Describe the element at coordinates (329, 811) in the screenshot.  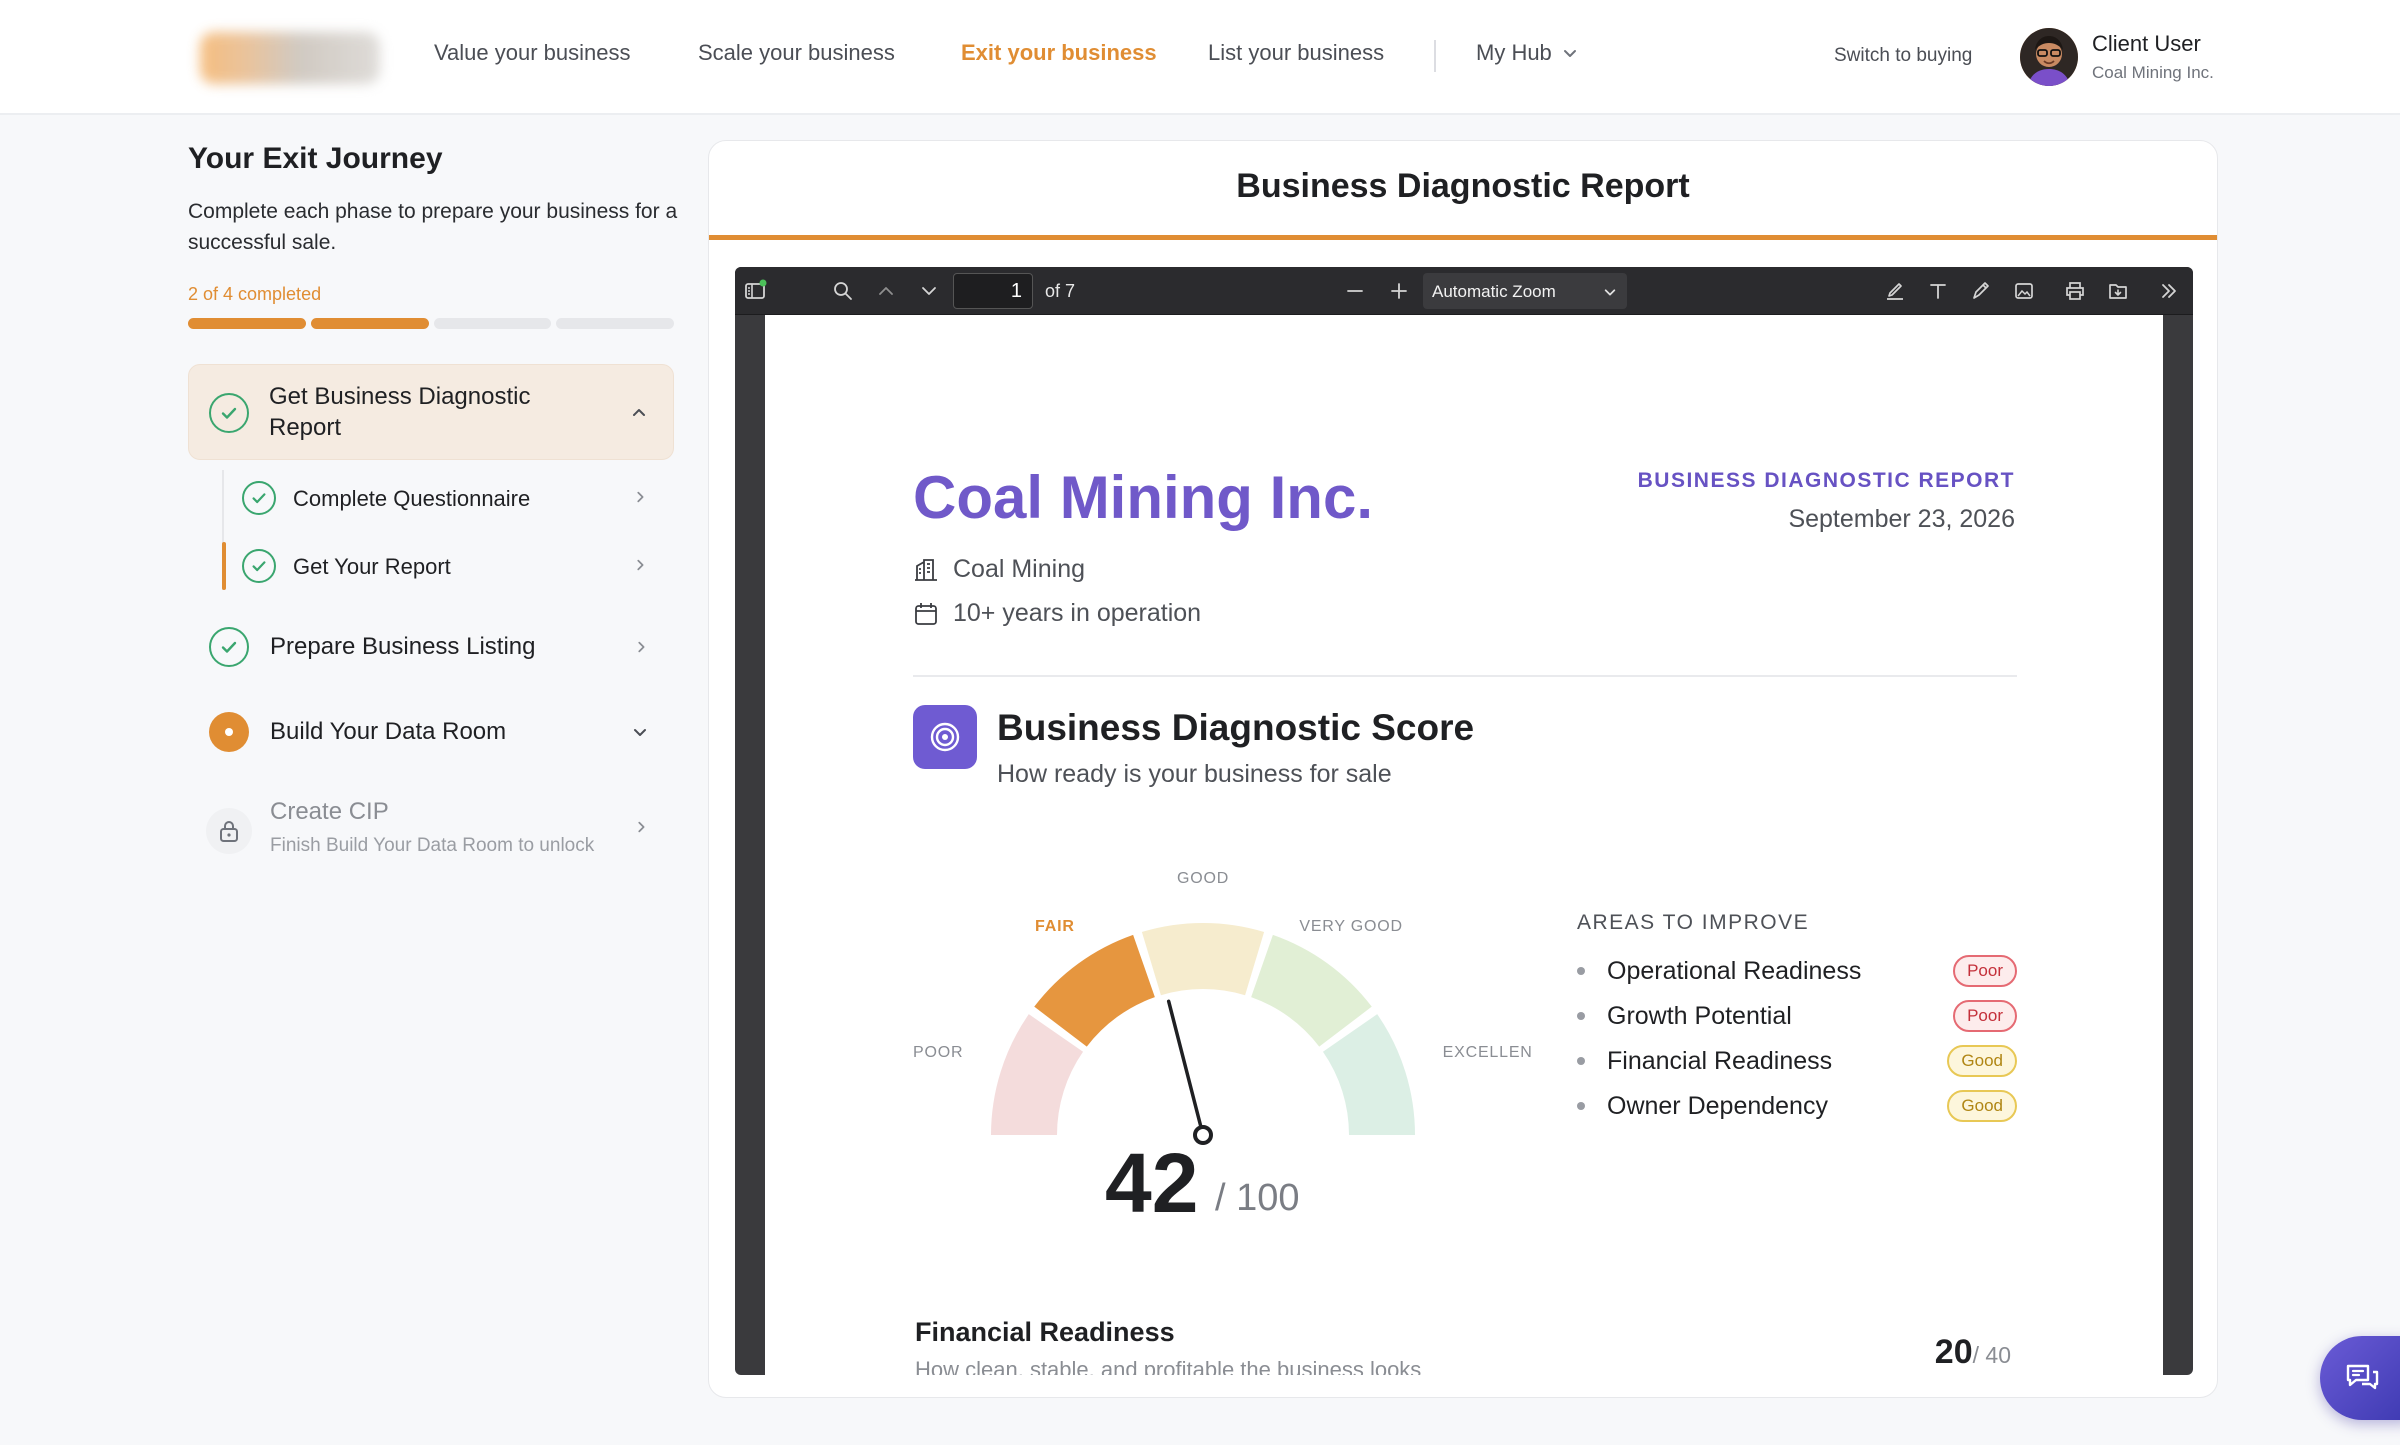
I see `step-label: Create CIP` at that location.